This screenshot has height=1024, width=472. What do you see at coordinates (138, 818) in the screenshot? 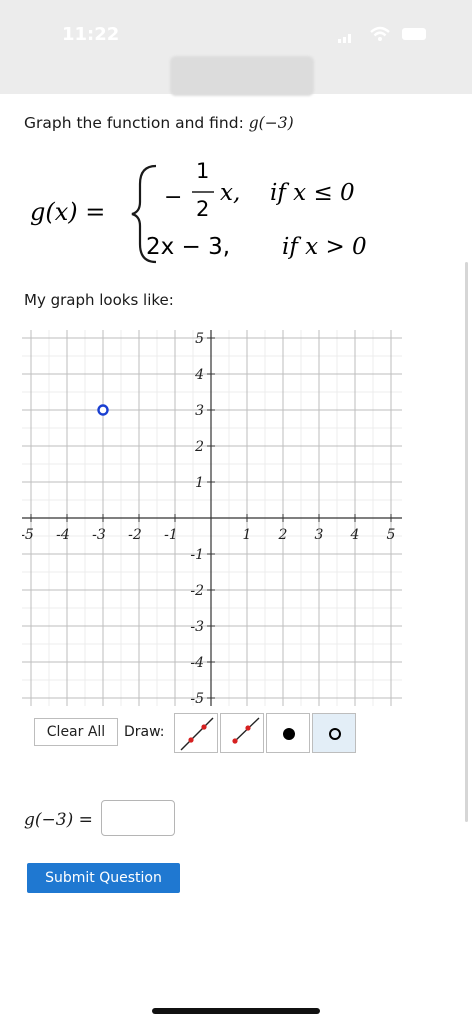
I see `answer-input` at bounding box center [138, 818].